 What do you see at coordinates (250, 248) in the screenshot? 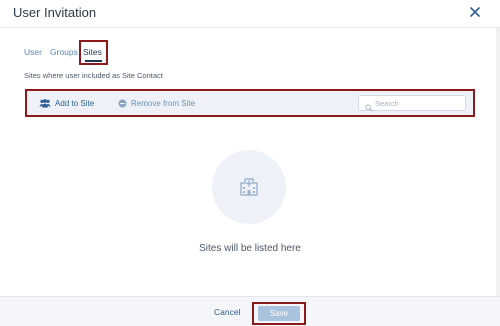
I see `empty-state-message: Sites will be listed here` at bounding box center [250, 248].